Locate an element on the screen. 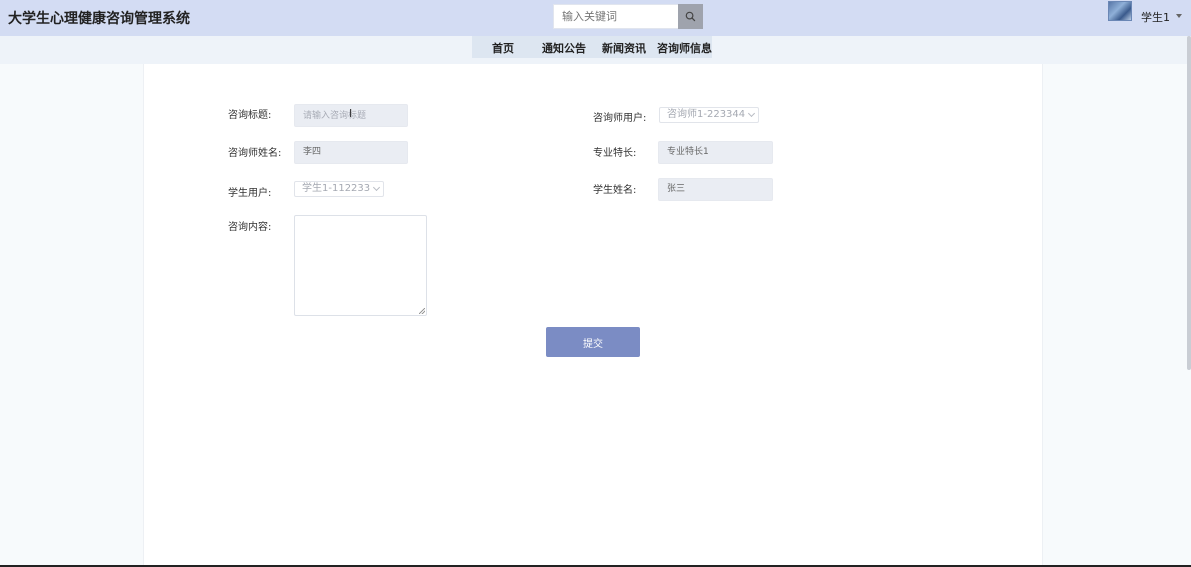 The width and height of the screenshot is (1191, 567). title-label: 咨询标题: is located at coordinates (250, 115).